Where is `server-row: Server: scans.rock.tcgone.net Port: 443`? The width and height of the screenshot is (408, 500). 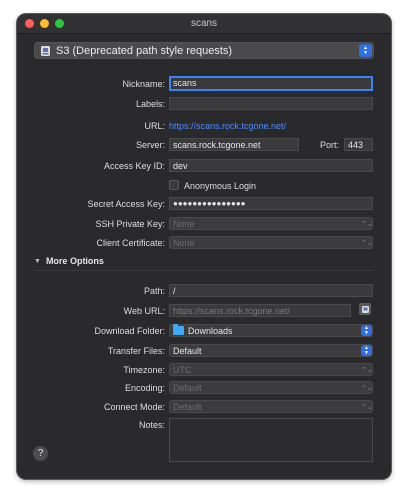 server-row: Server: scans.rock.tcgone.net Port: 443 is located at coordinates (204, 145).